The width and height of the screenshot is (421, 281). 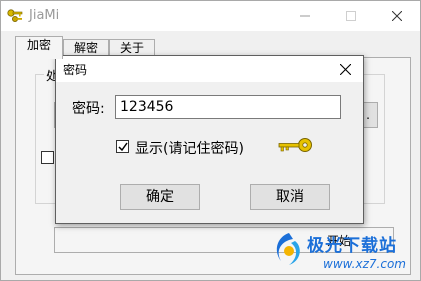 What do you see at coordinates (228, 107) in the screenshot?
I see `password-input: 123456` at bounding box center [228, 107].